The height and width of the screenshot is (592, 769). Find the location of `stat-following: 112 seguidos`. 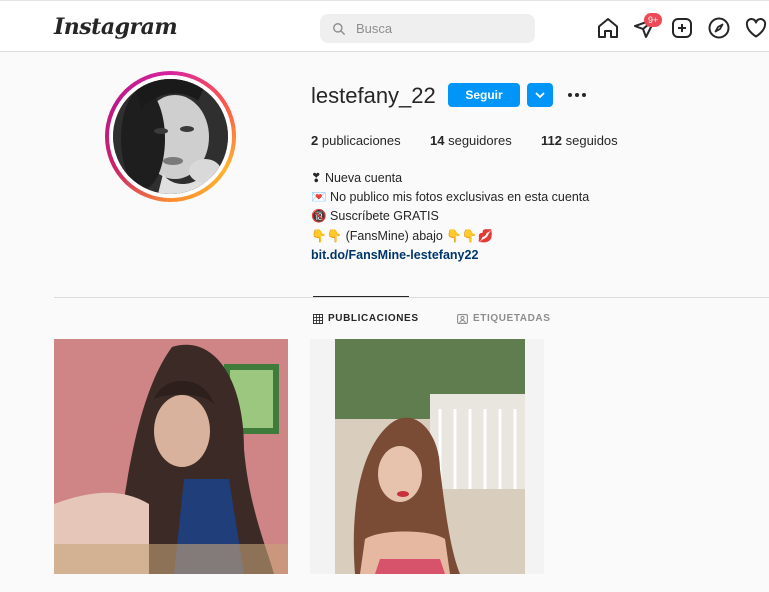

stat-following: 112 seguidos is located at coordinates (579, 140).